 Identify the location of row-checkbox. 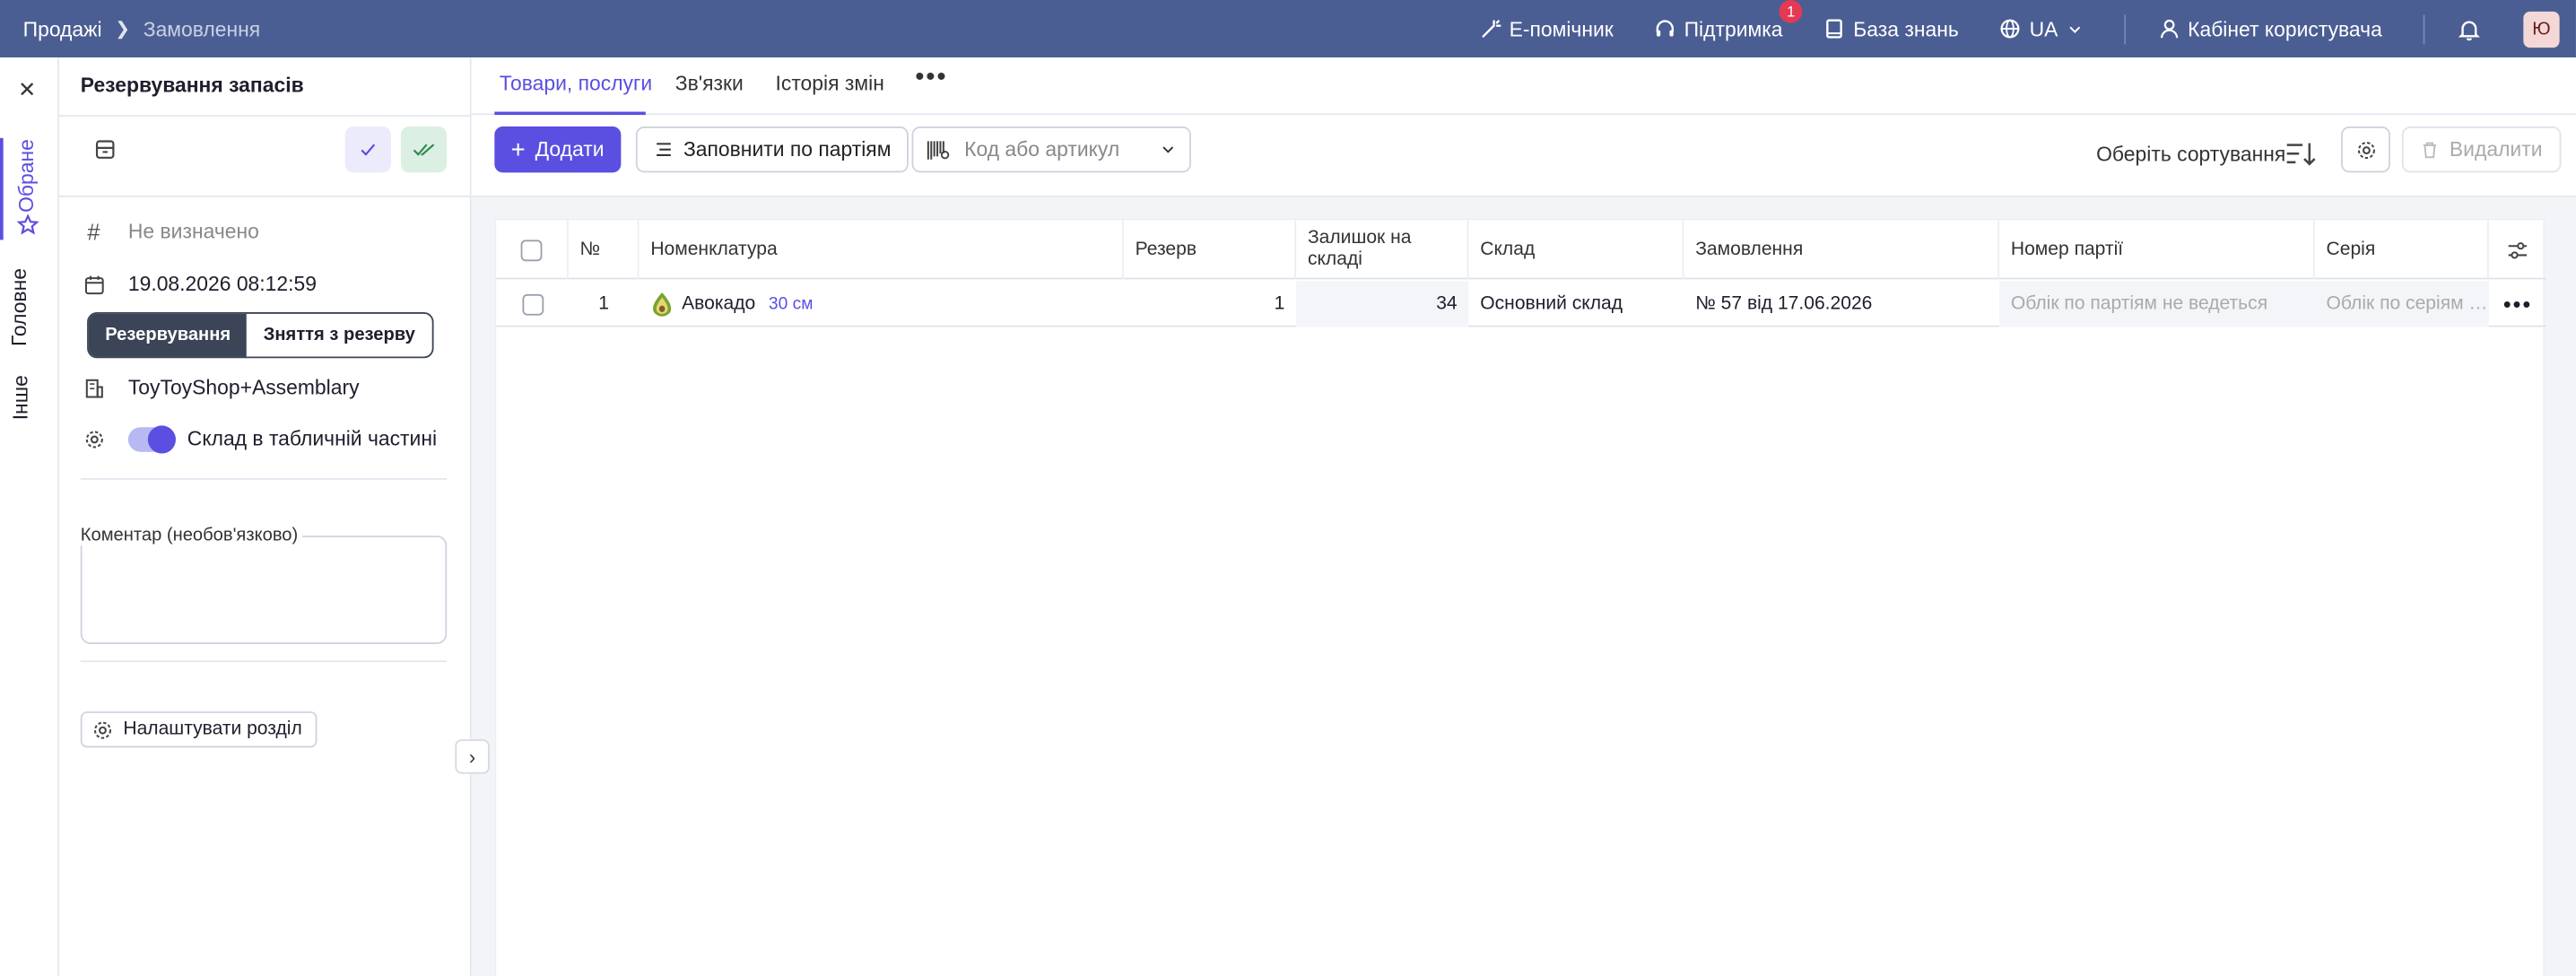
(532, 303).